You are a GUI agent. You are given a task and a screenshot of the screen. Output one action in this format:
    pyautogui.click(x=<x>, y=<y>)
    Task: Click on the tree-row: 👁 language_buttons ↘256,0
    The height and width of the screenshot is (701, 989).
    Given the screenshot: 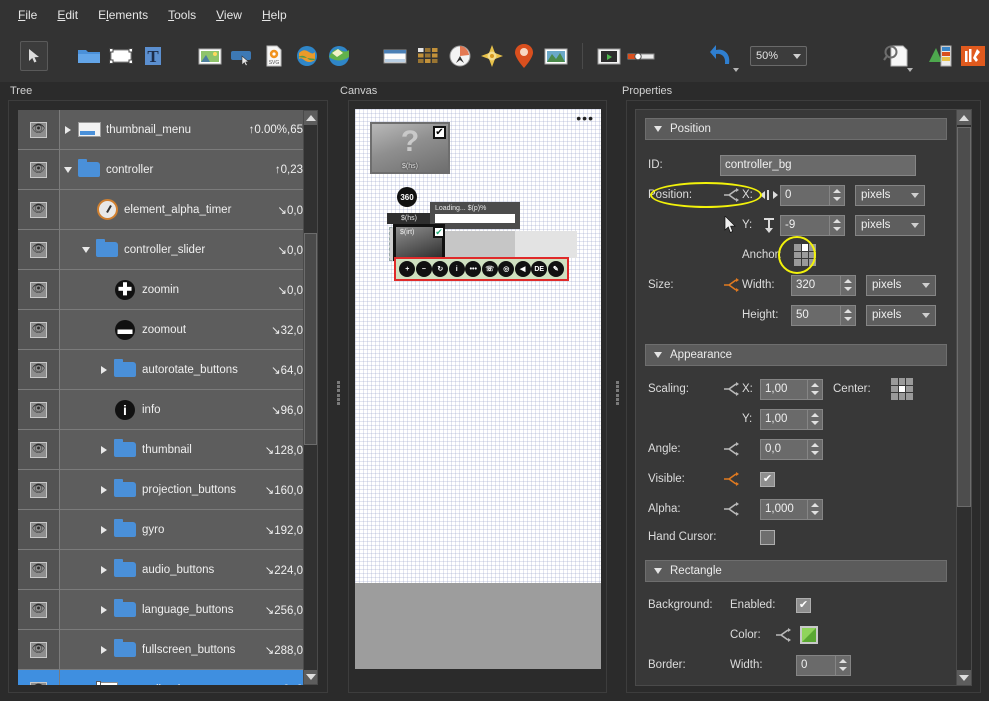 What is the action you would take?
    pyautogui.click(x=165, y=610)
    